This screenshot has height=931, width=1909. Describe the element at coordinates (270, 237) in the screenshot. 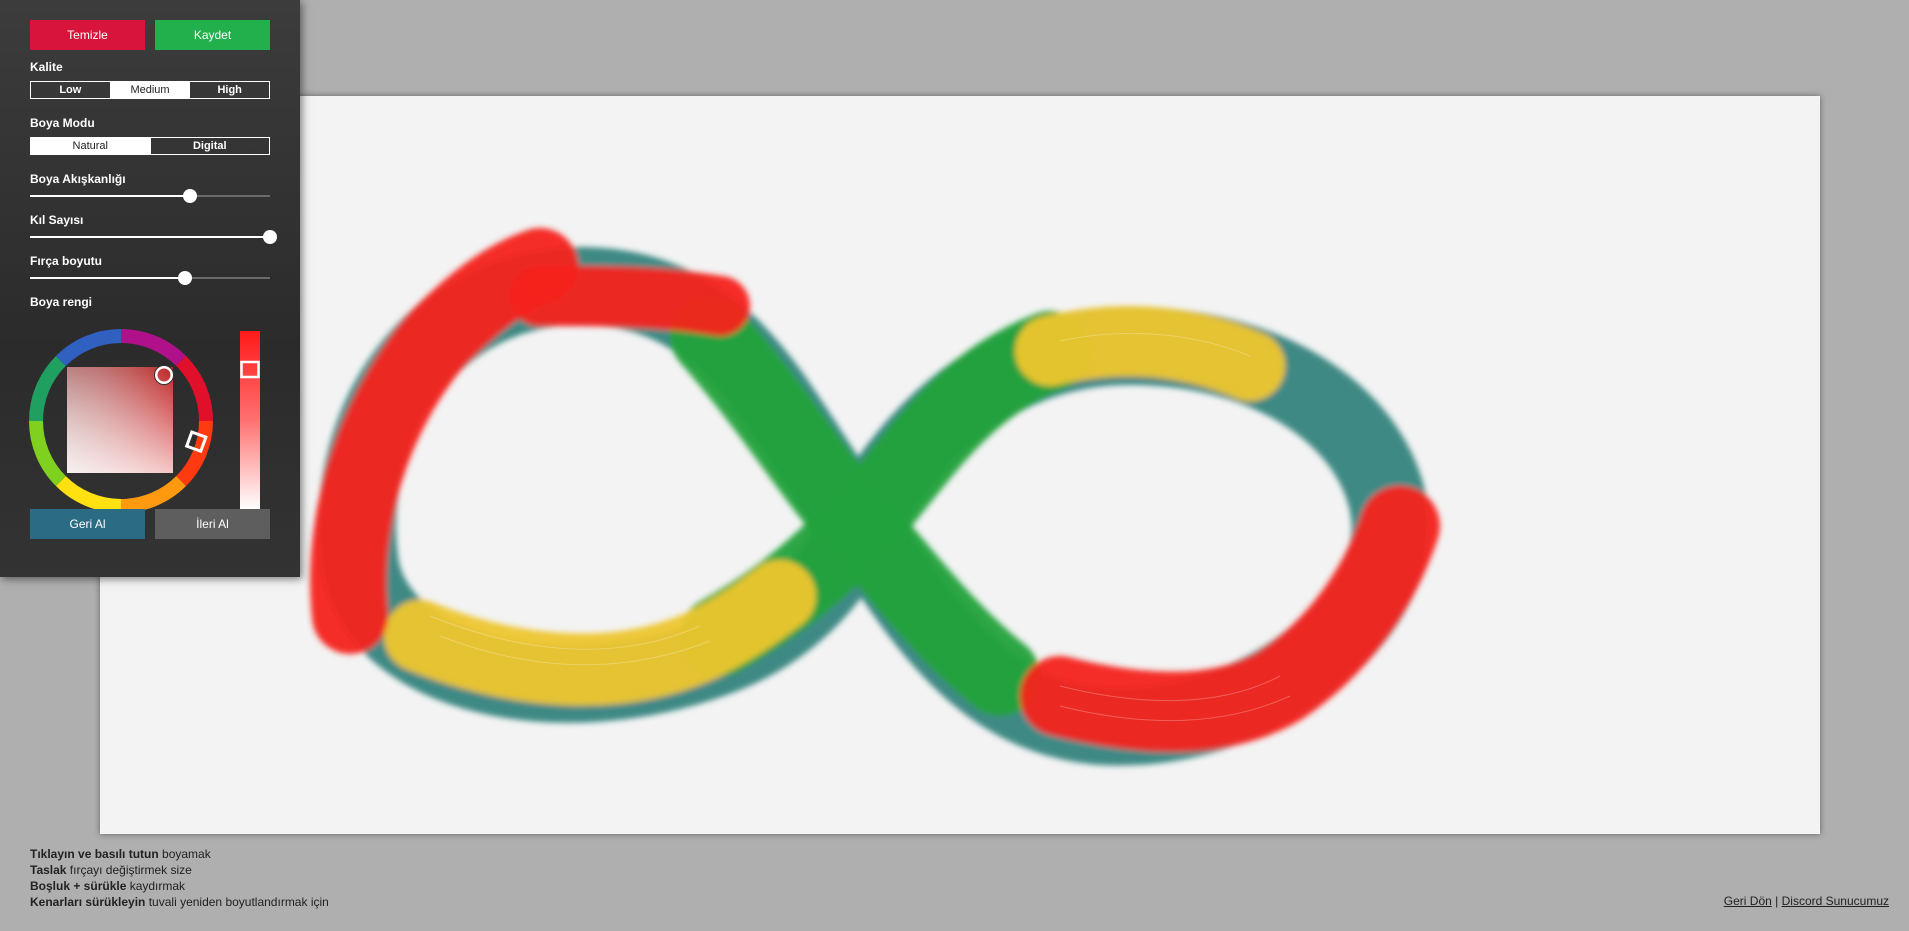

I see `bristle-count-slider-thumb` at that location.